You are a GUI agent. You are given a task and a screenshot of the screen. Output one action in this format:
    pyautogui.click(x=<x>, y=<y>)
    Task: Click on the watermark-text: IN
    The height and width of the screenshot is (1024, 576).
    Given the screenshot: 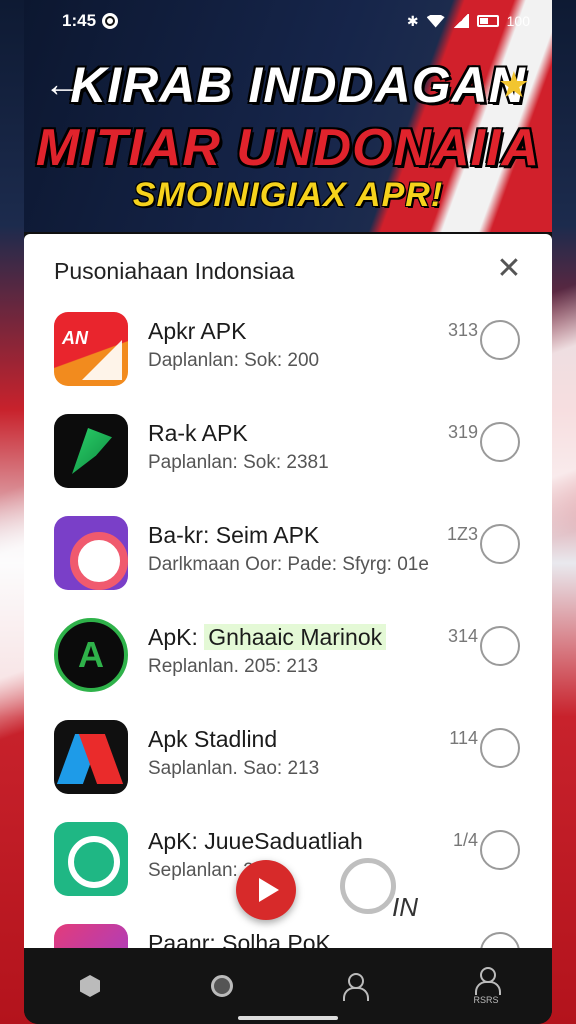 What is the action you would take?
    pyautogui.click(x=405, y=907)
    